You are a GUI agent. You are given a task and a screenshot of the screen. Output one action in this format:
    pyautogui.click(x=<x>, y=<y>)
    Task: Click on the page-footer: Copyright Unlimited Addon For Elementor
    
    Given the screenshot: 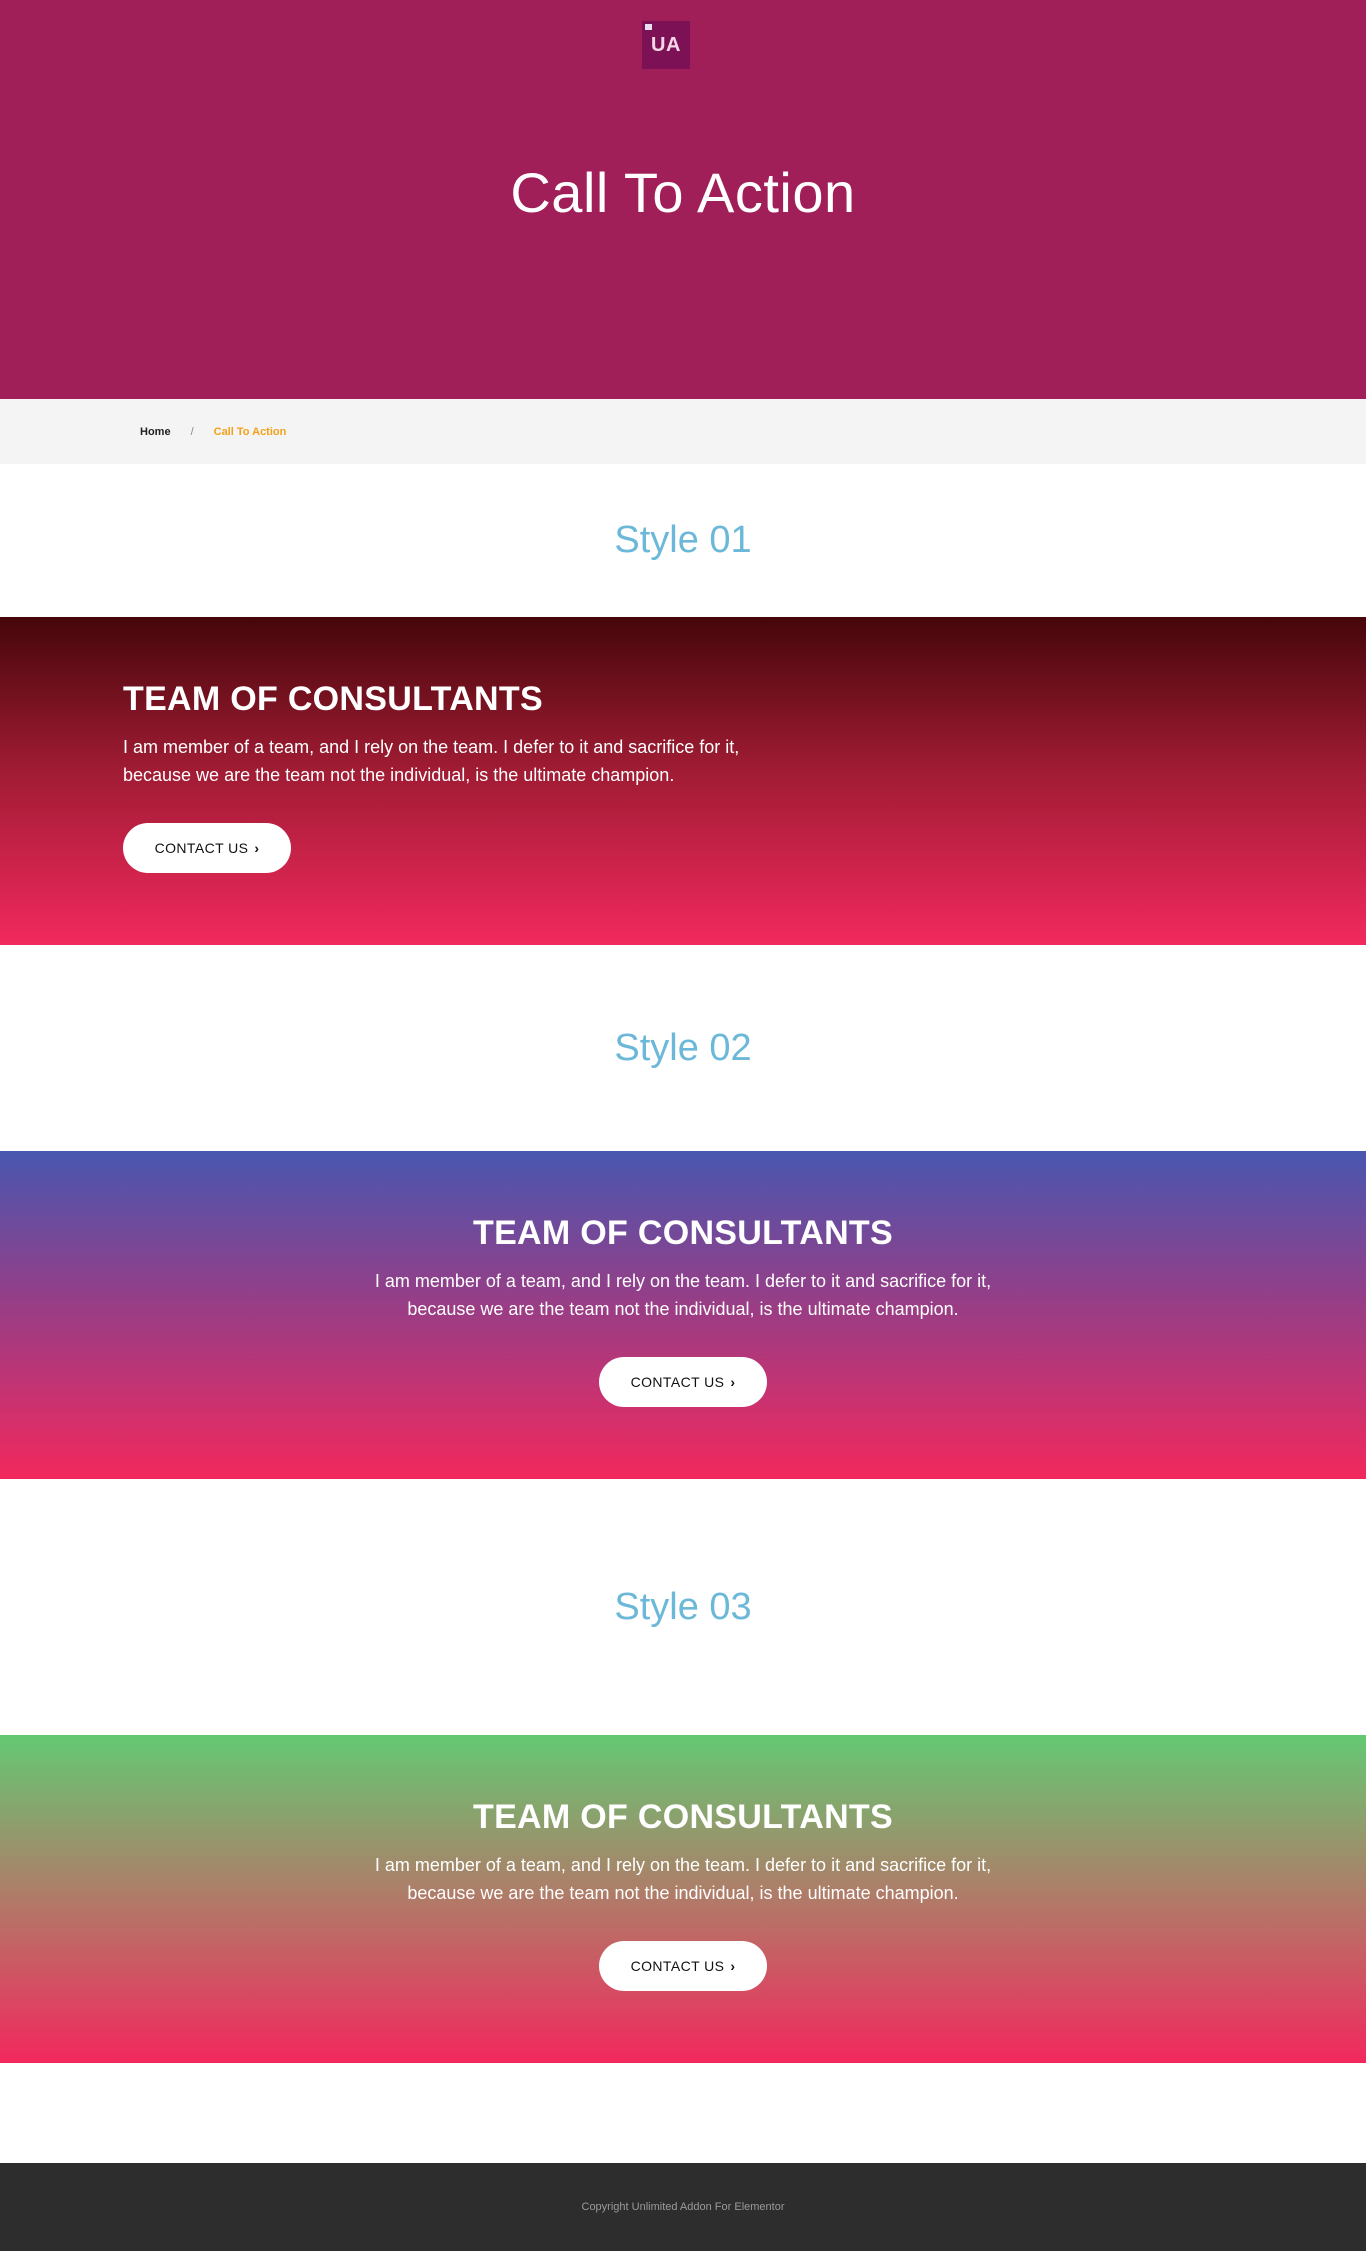 What is the action you would take?
    pyautogui.click(x=683, y=2207)
    